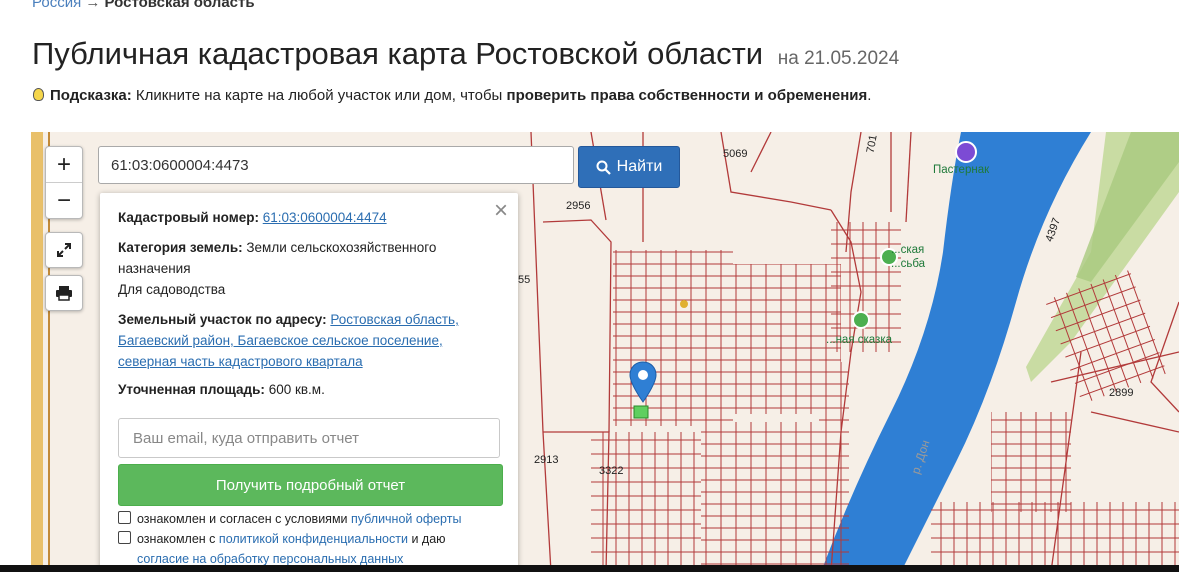 Image resolution: width=1179 pixels, height=572 pixels. I want to click on print-button, so click(64, 293).